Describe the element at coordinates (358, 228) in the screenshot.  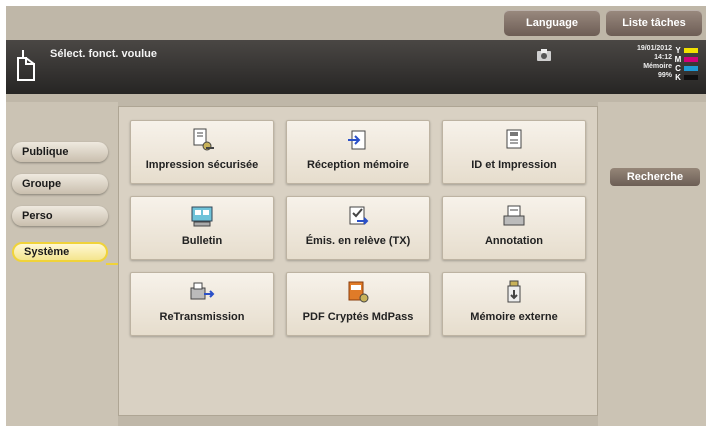
I see `function-emis-releve: Émis. en relève (TX)` at that location.